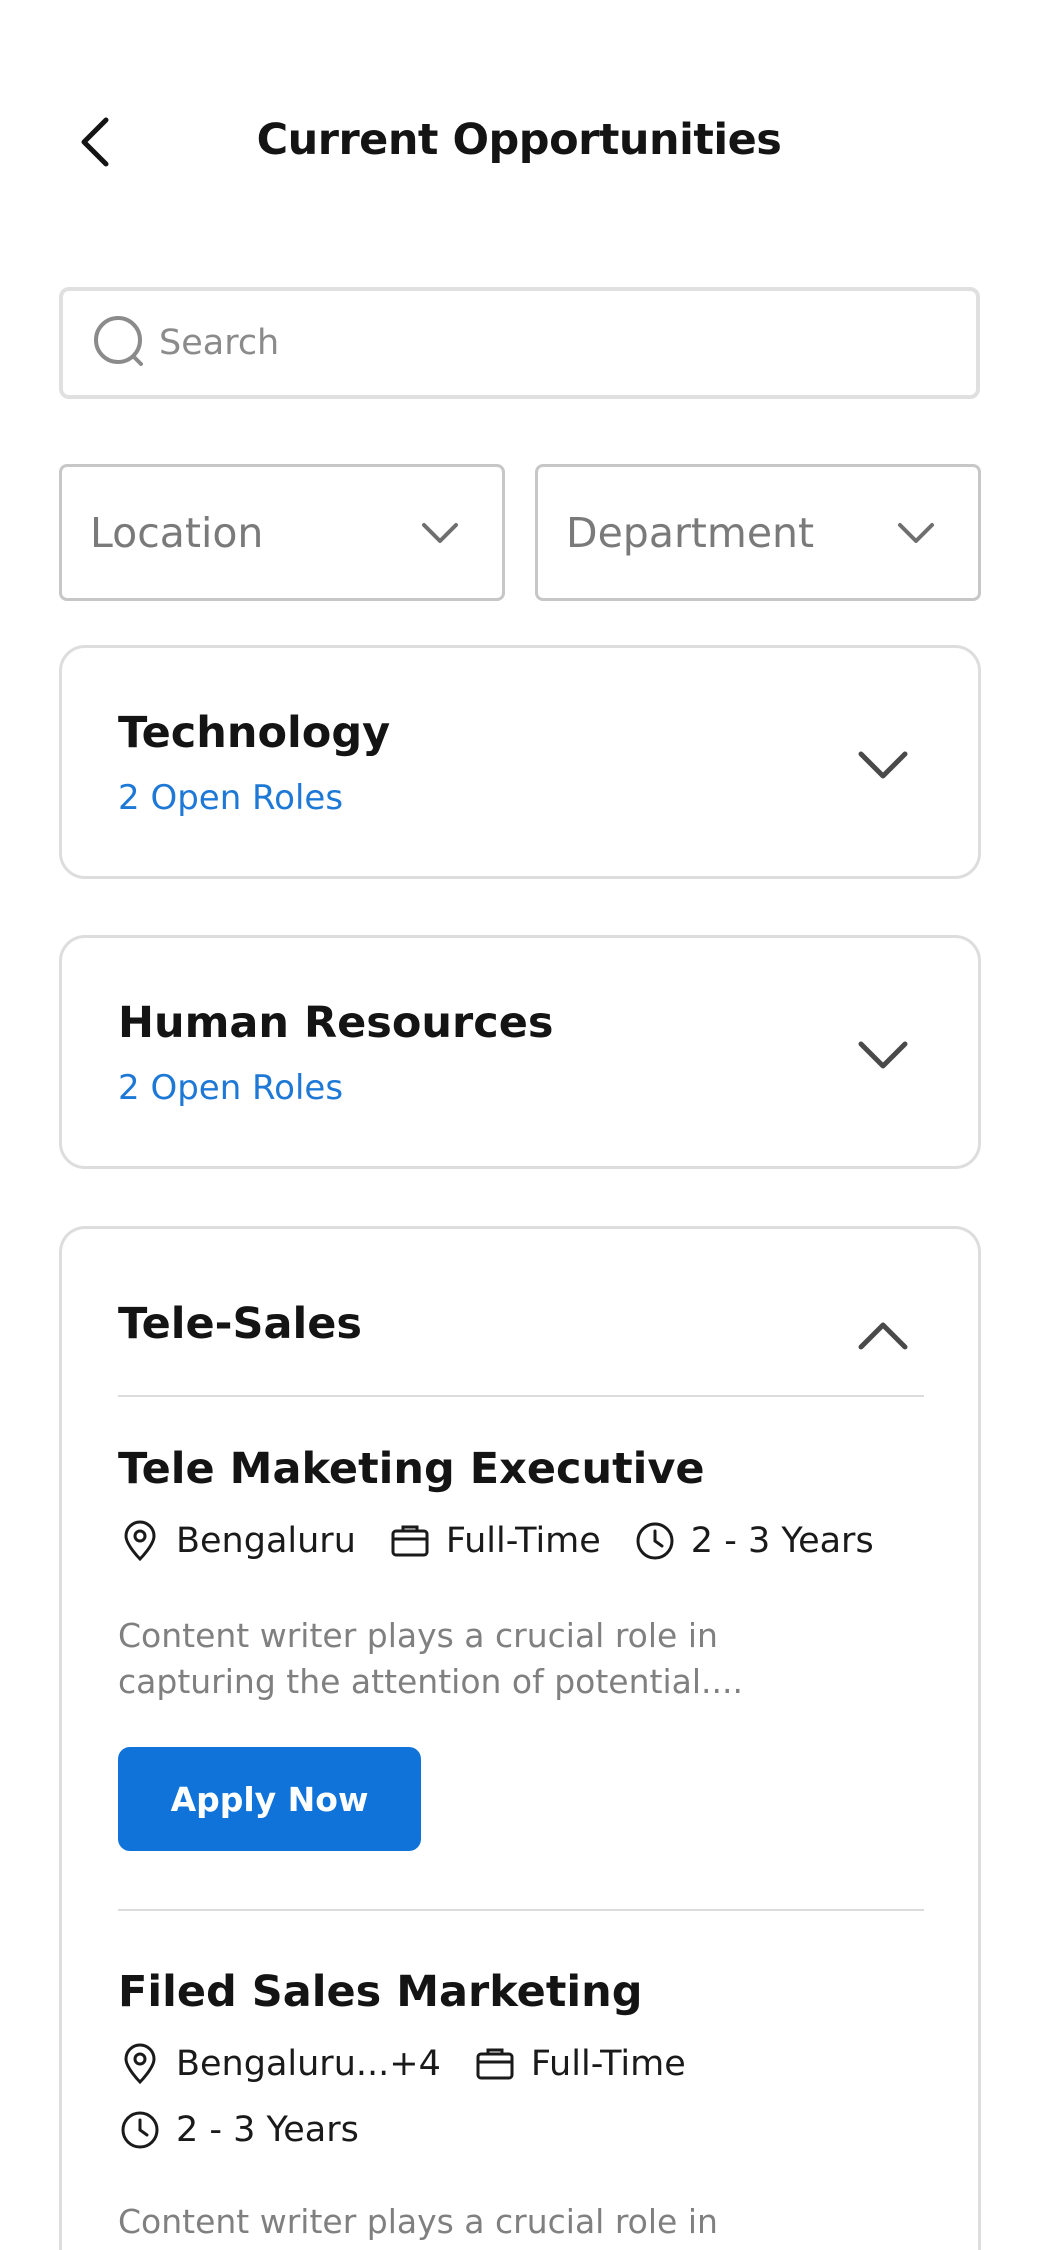  What do you see at coordinates (690, 532) in the screenshot?
I see `department-filter-label: Department` at bounding box center [690, 532].